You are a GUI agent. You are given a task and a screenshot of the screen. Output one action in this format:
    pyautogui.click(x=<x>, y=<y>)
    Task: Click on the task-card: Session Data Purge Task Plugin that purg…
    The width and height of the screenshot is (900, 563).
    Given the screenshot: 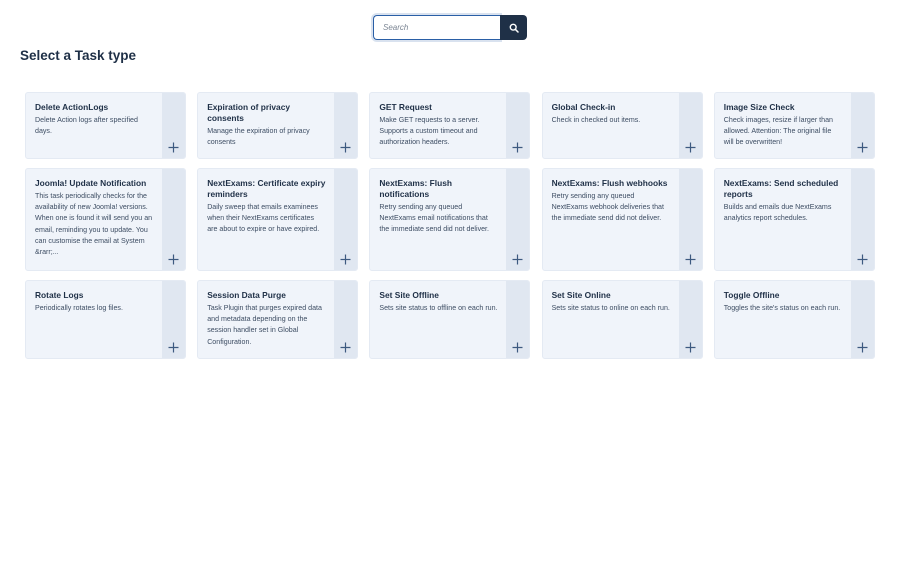 What is the action you would take?
    pyautogui.click(x=278, y=319)
    